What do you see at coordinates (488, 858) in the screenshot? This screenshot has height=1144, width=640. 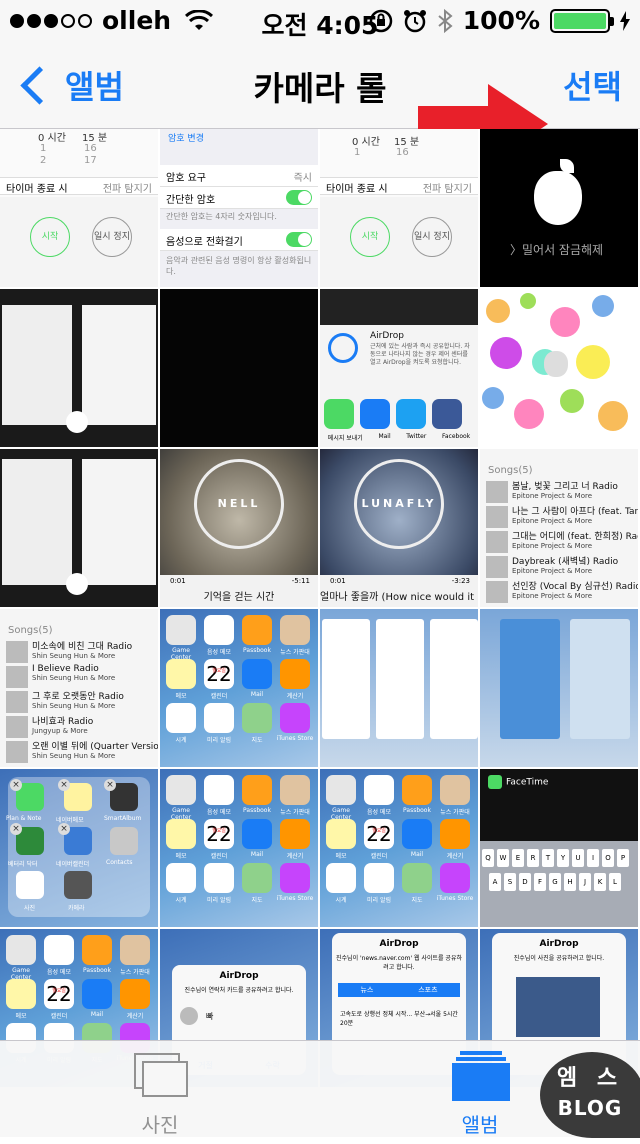 I see `keyboard-key: Q` at bounding box center [488, 858].